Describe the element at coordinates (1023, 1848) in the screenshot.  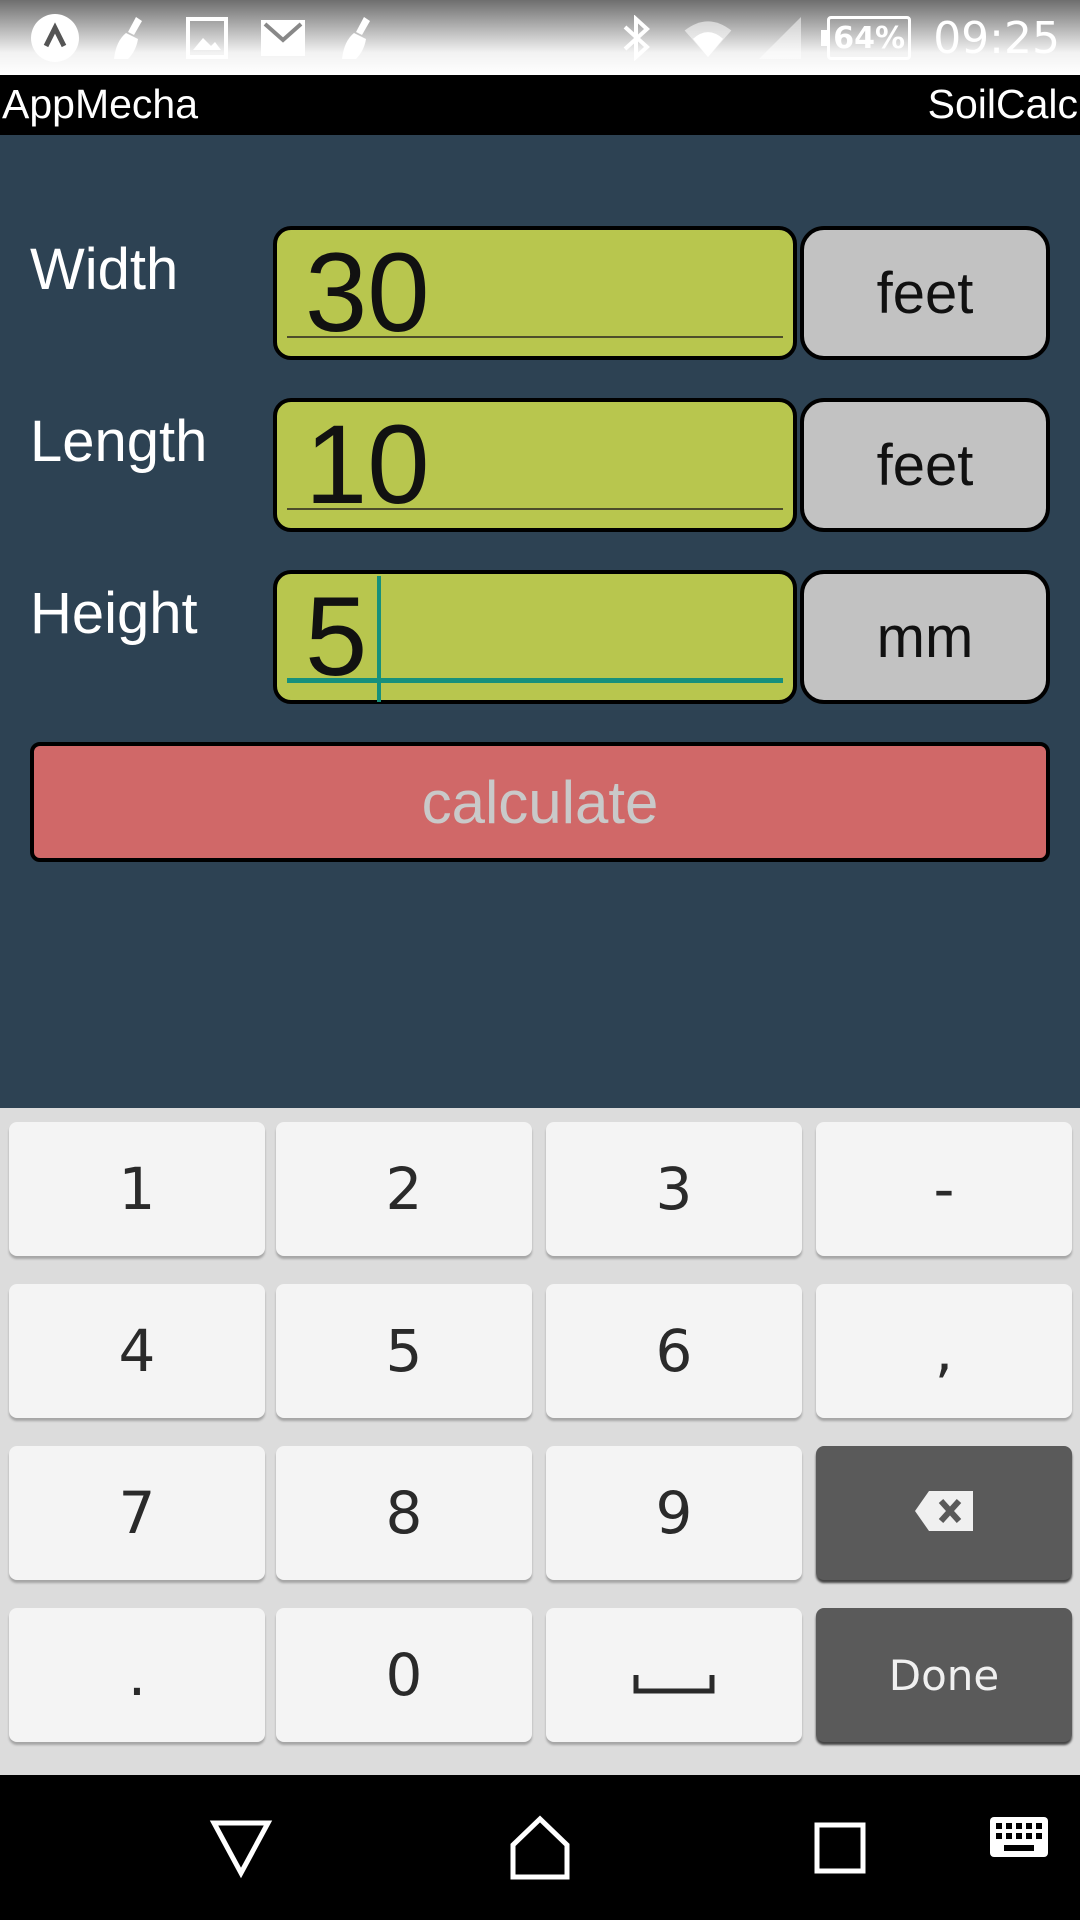
I see `keyboard-icon` at that location.